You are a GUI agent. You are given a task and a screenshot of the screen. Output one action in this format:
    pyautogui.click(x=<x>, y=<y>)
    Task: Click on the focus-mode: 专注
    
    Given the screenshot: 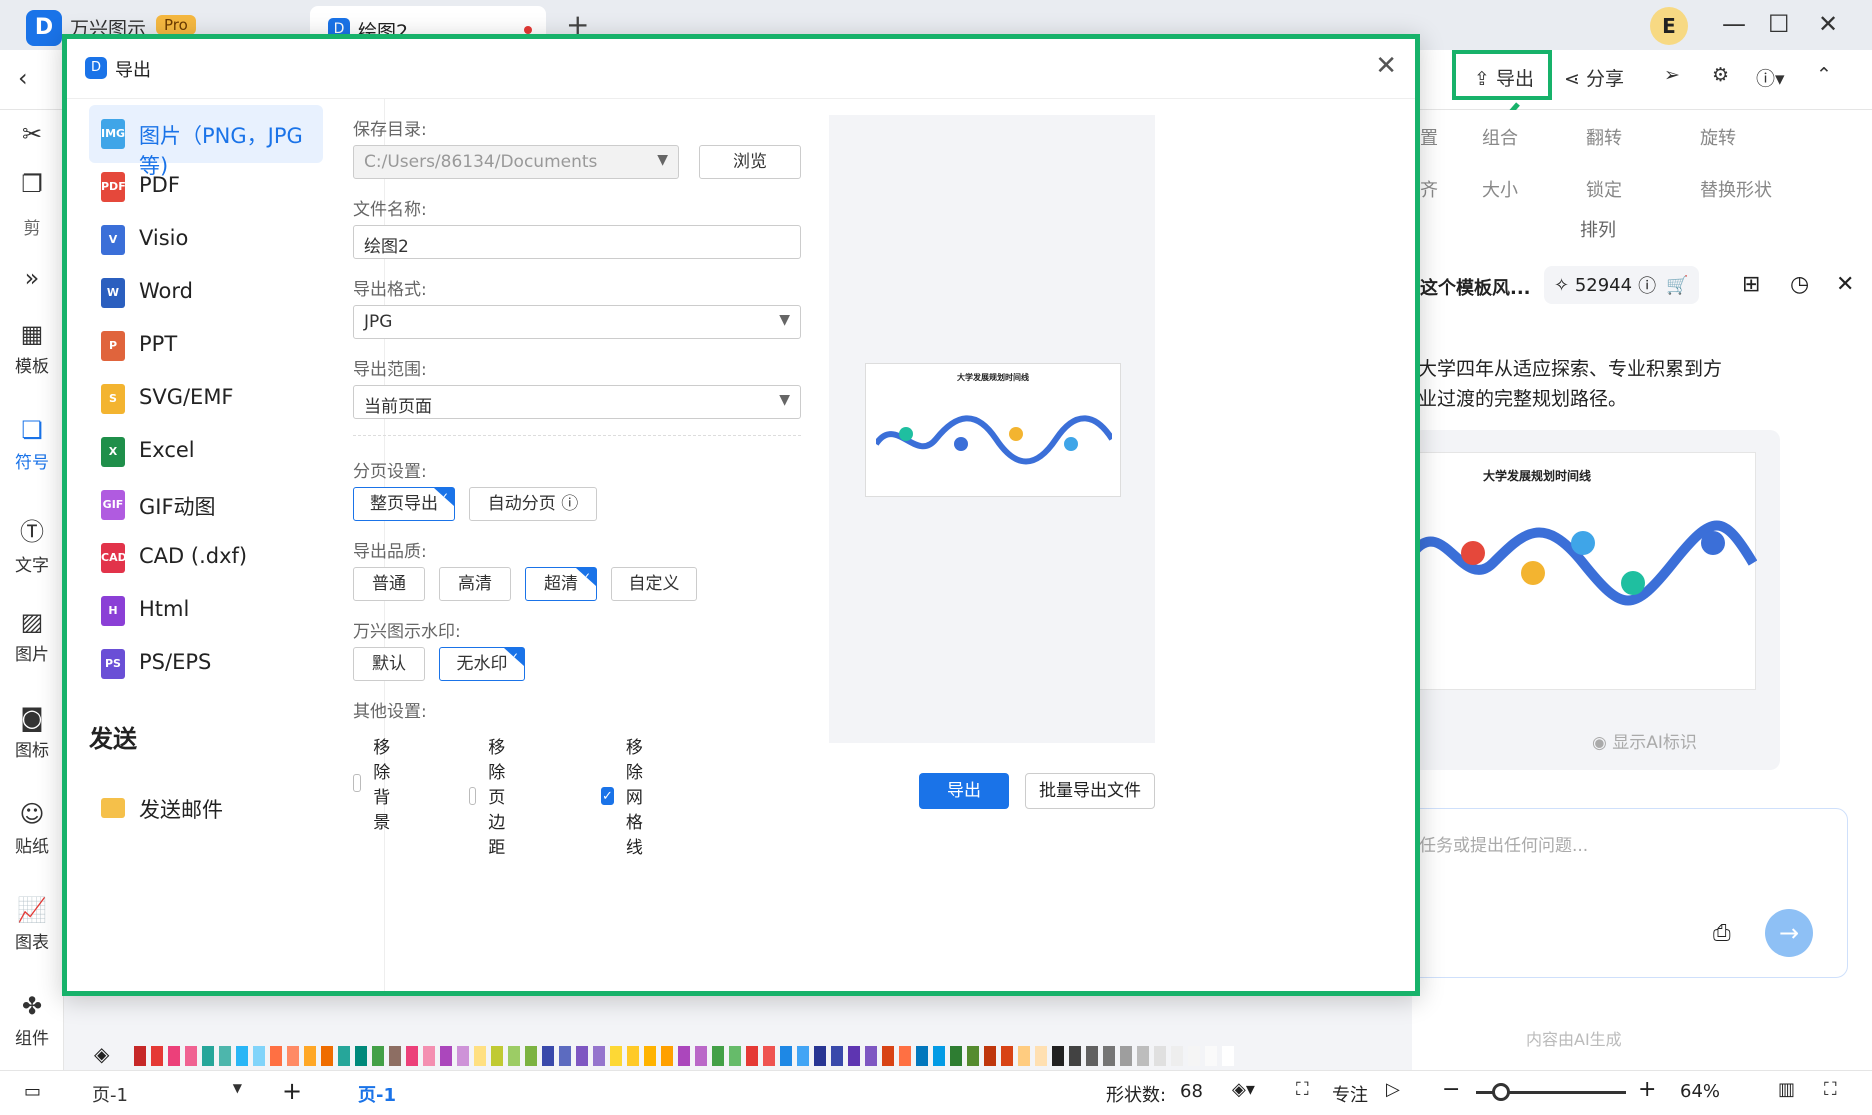 What is the action you would take?
    pyautogui.click(x=1350, y=1094)
    